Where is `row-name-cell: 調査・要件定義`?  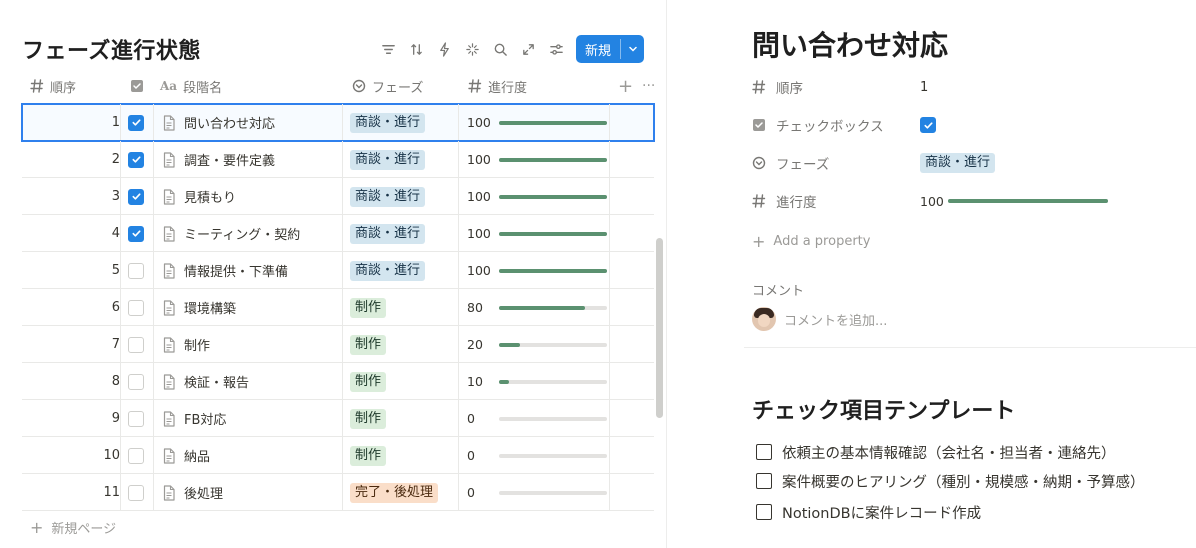 row-name-cell: 調査・要件定義 is located at coordinates (252, 159).